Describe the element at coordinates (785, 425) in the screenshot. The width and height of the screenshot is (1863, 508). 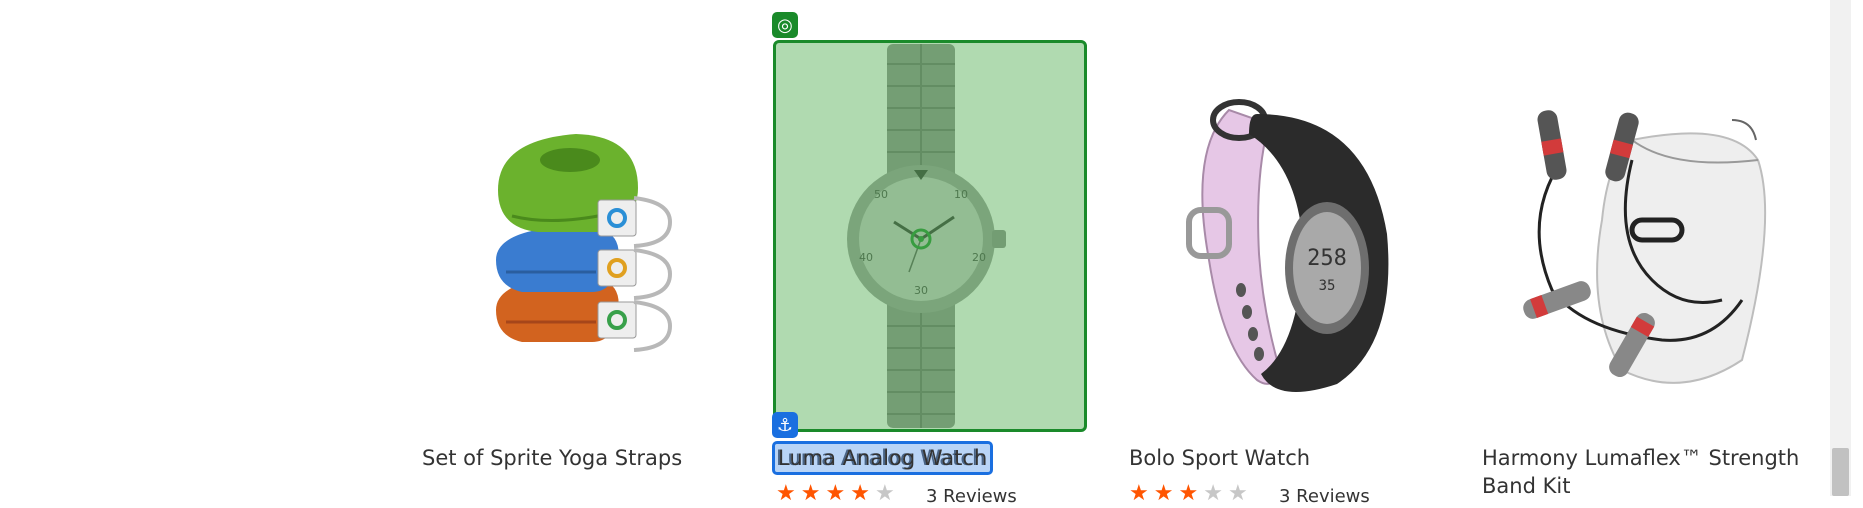
I see `anchor-icon: ⚓` at that location.